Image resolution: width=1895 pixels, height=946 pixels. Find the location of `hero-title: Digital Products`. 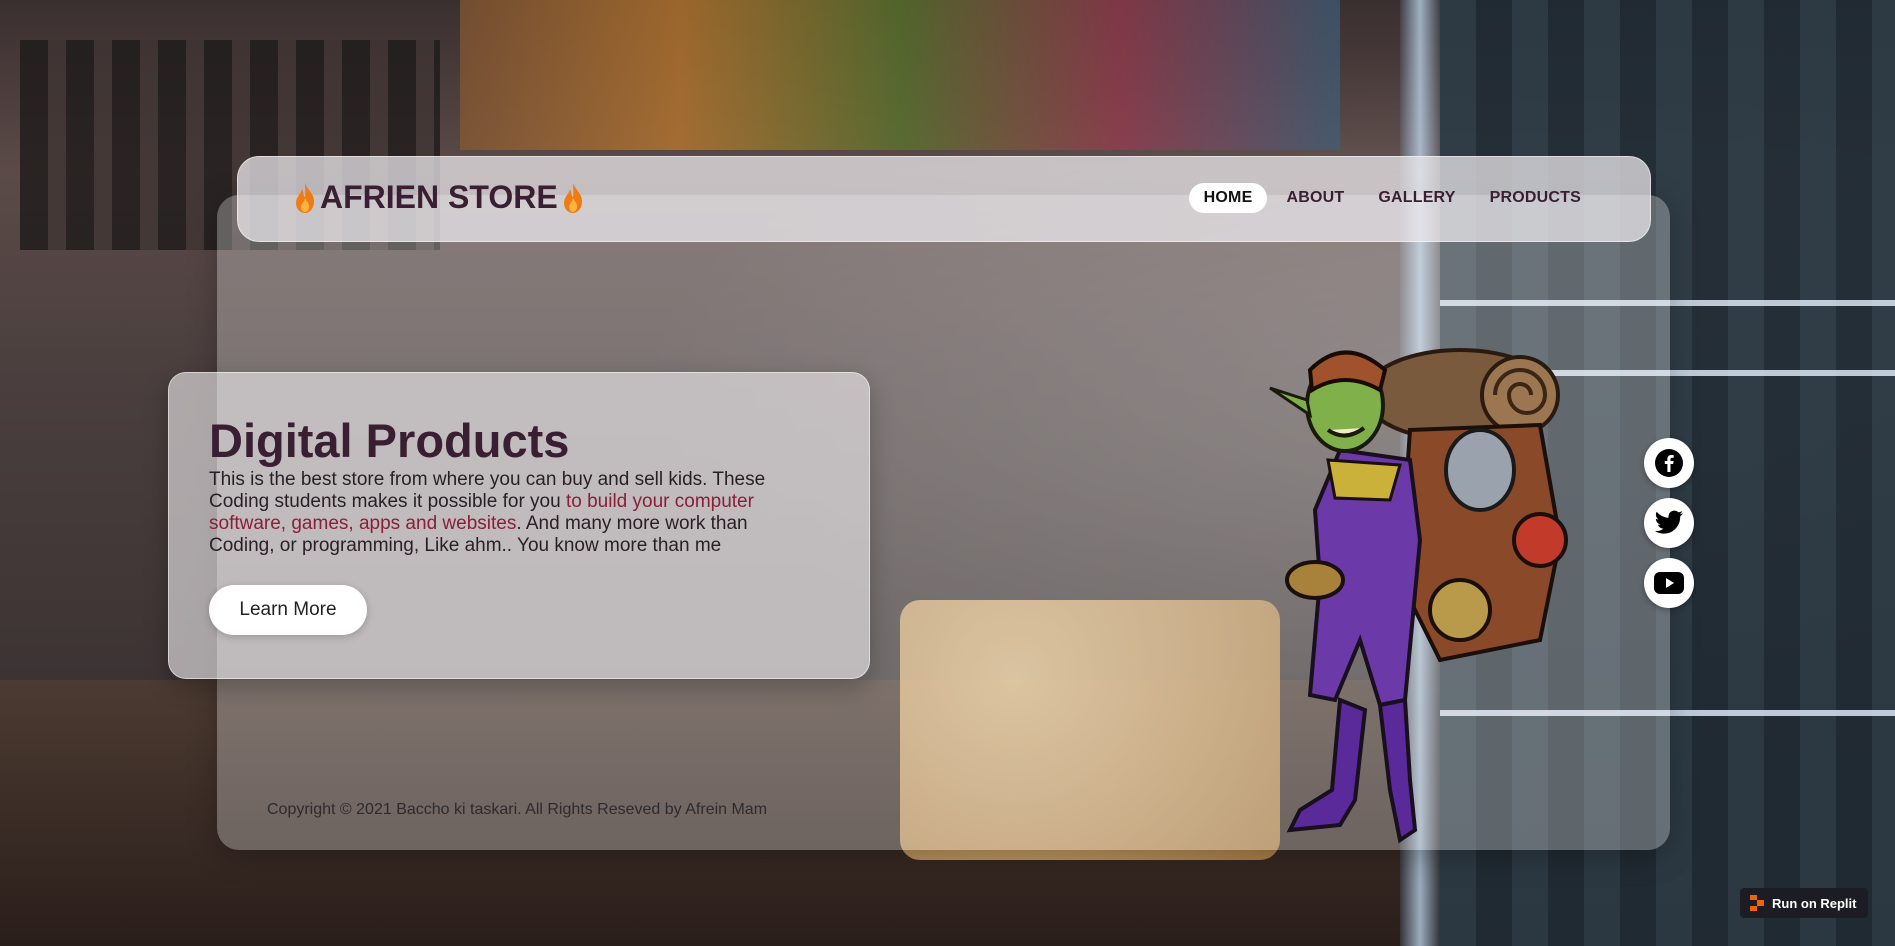

hero-title: Digital Products is located at coordinates (389, 440).